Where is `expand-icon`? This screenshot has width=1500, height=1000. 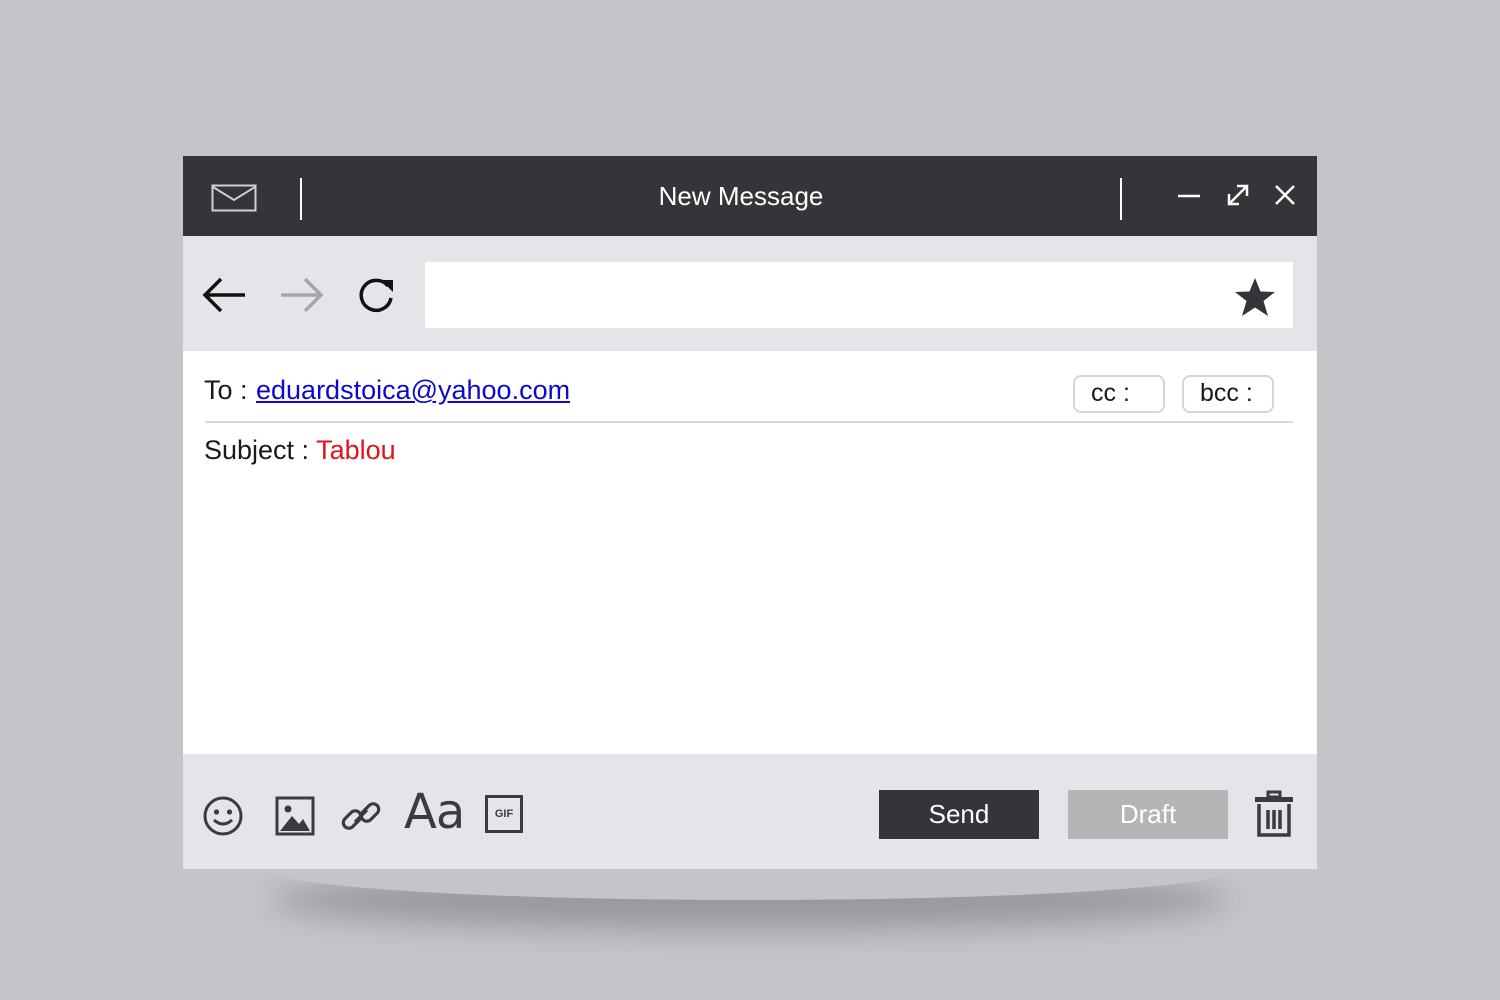 expand-icon is located at coordinates (1238, 195).